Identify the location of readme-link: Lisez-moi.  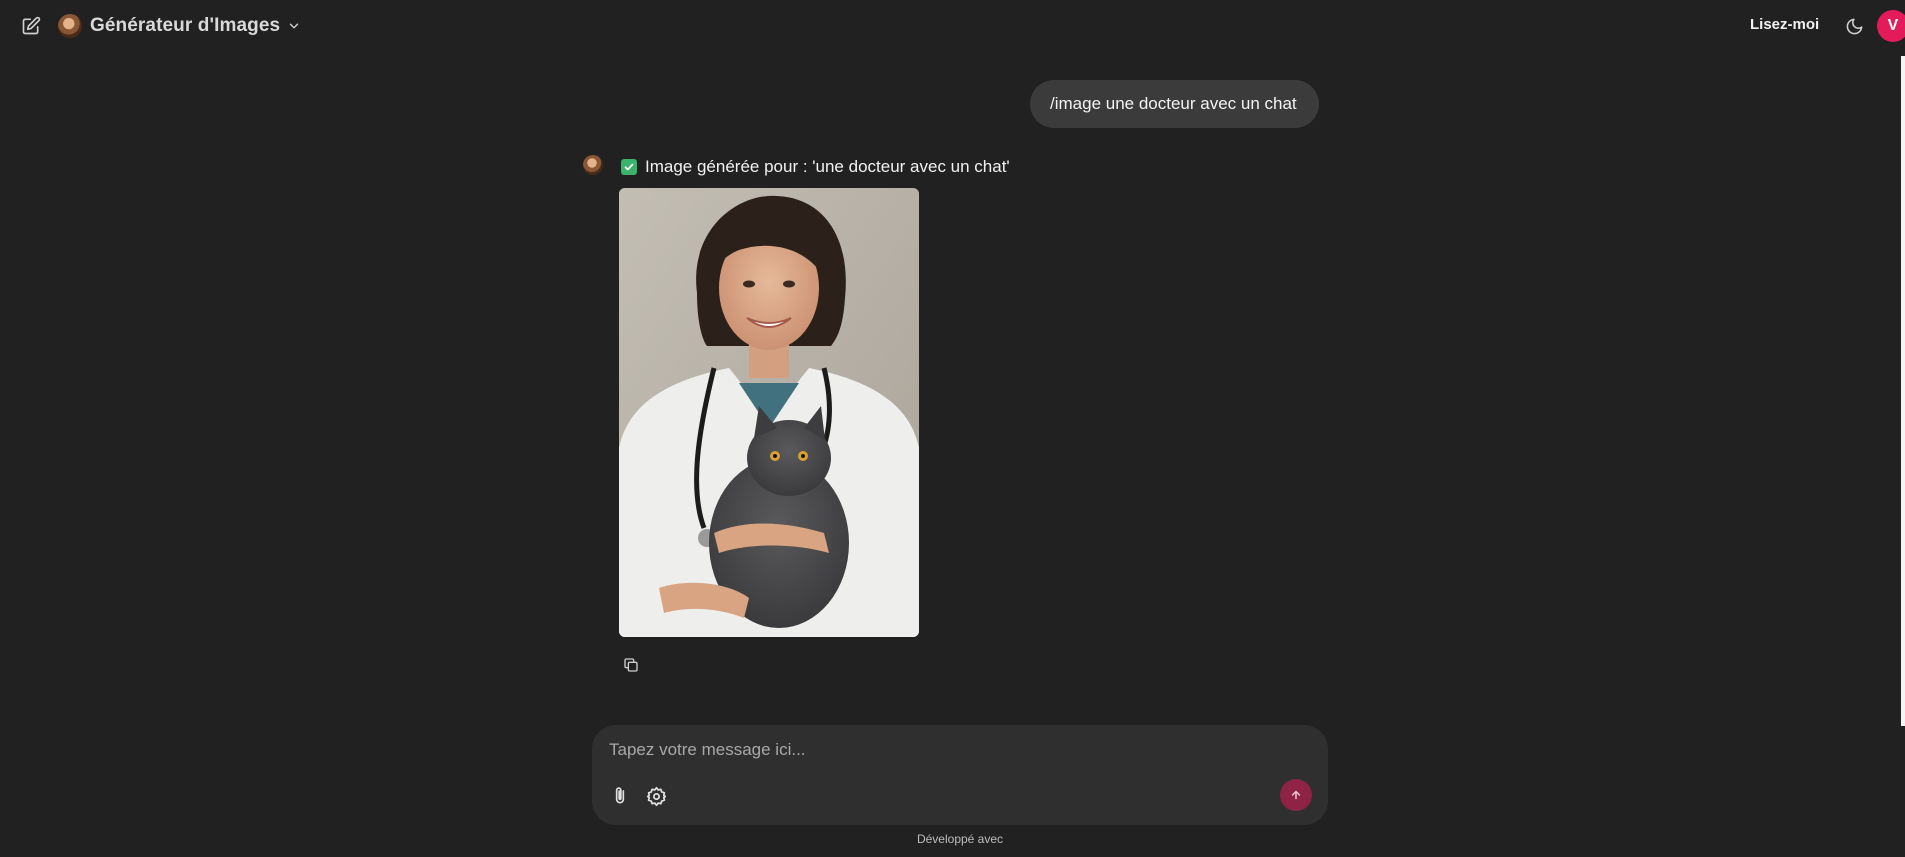
(1784, 24).